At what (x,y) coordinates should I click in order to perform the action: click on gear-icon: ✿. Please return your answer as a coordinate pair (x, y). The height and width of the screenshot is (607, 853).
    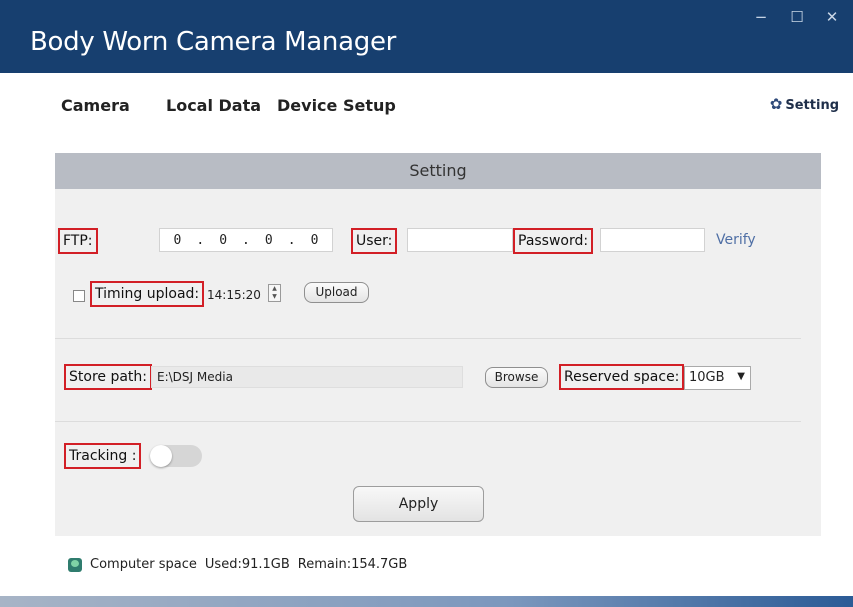
    Looking at the image, I should click on (776, 104).